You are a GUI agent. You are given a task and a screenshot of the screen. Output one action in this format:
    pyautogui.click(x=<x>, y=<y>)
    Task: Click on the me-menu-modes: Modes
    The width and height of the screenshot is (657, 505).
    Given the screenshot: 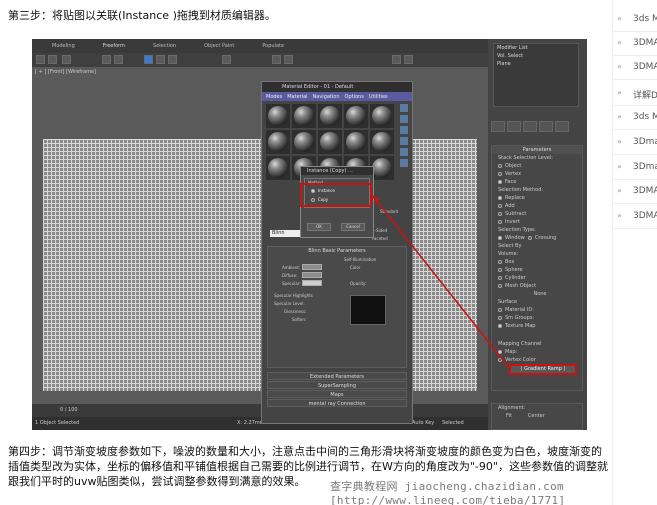 What is the action you would take?
    pyautogui.click(x=274, y=96)
    